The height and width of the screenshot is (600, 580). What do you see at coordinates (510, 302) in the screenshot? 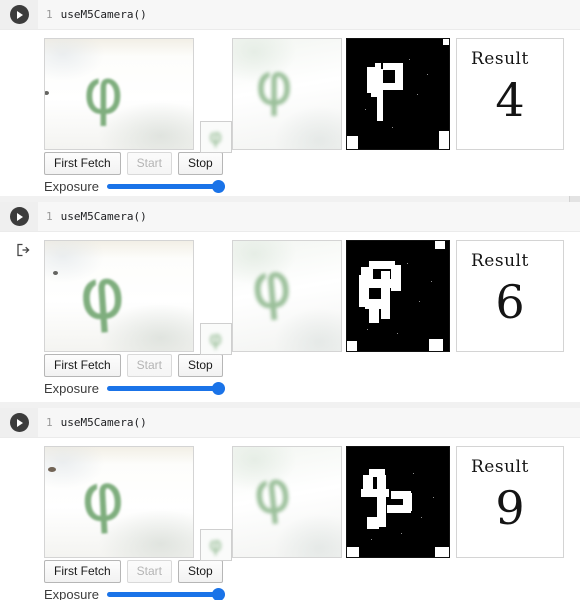
I see `result-value: 6` at bounding box center [510, 302].